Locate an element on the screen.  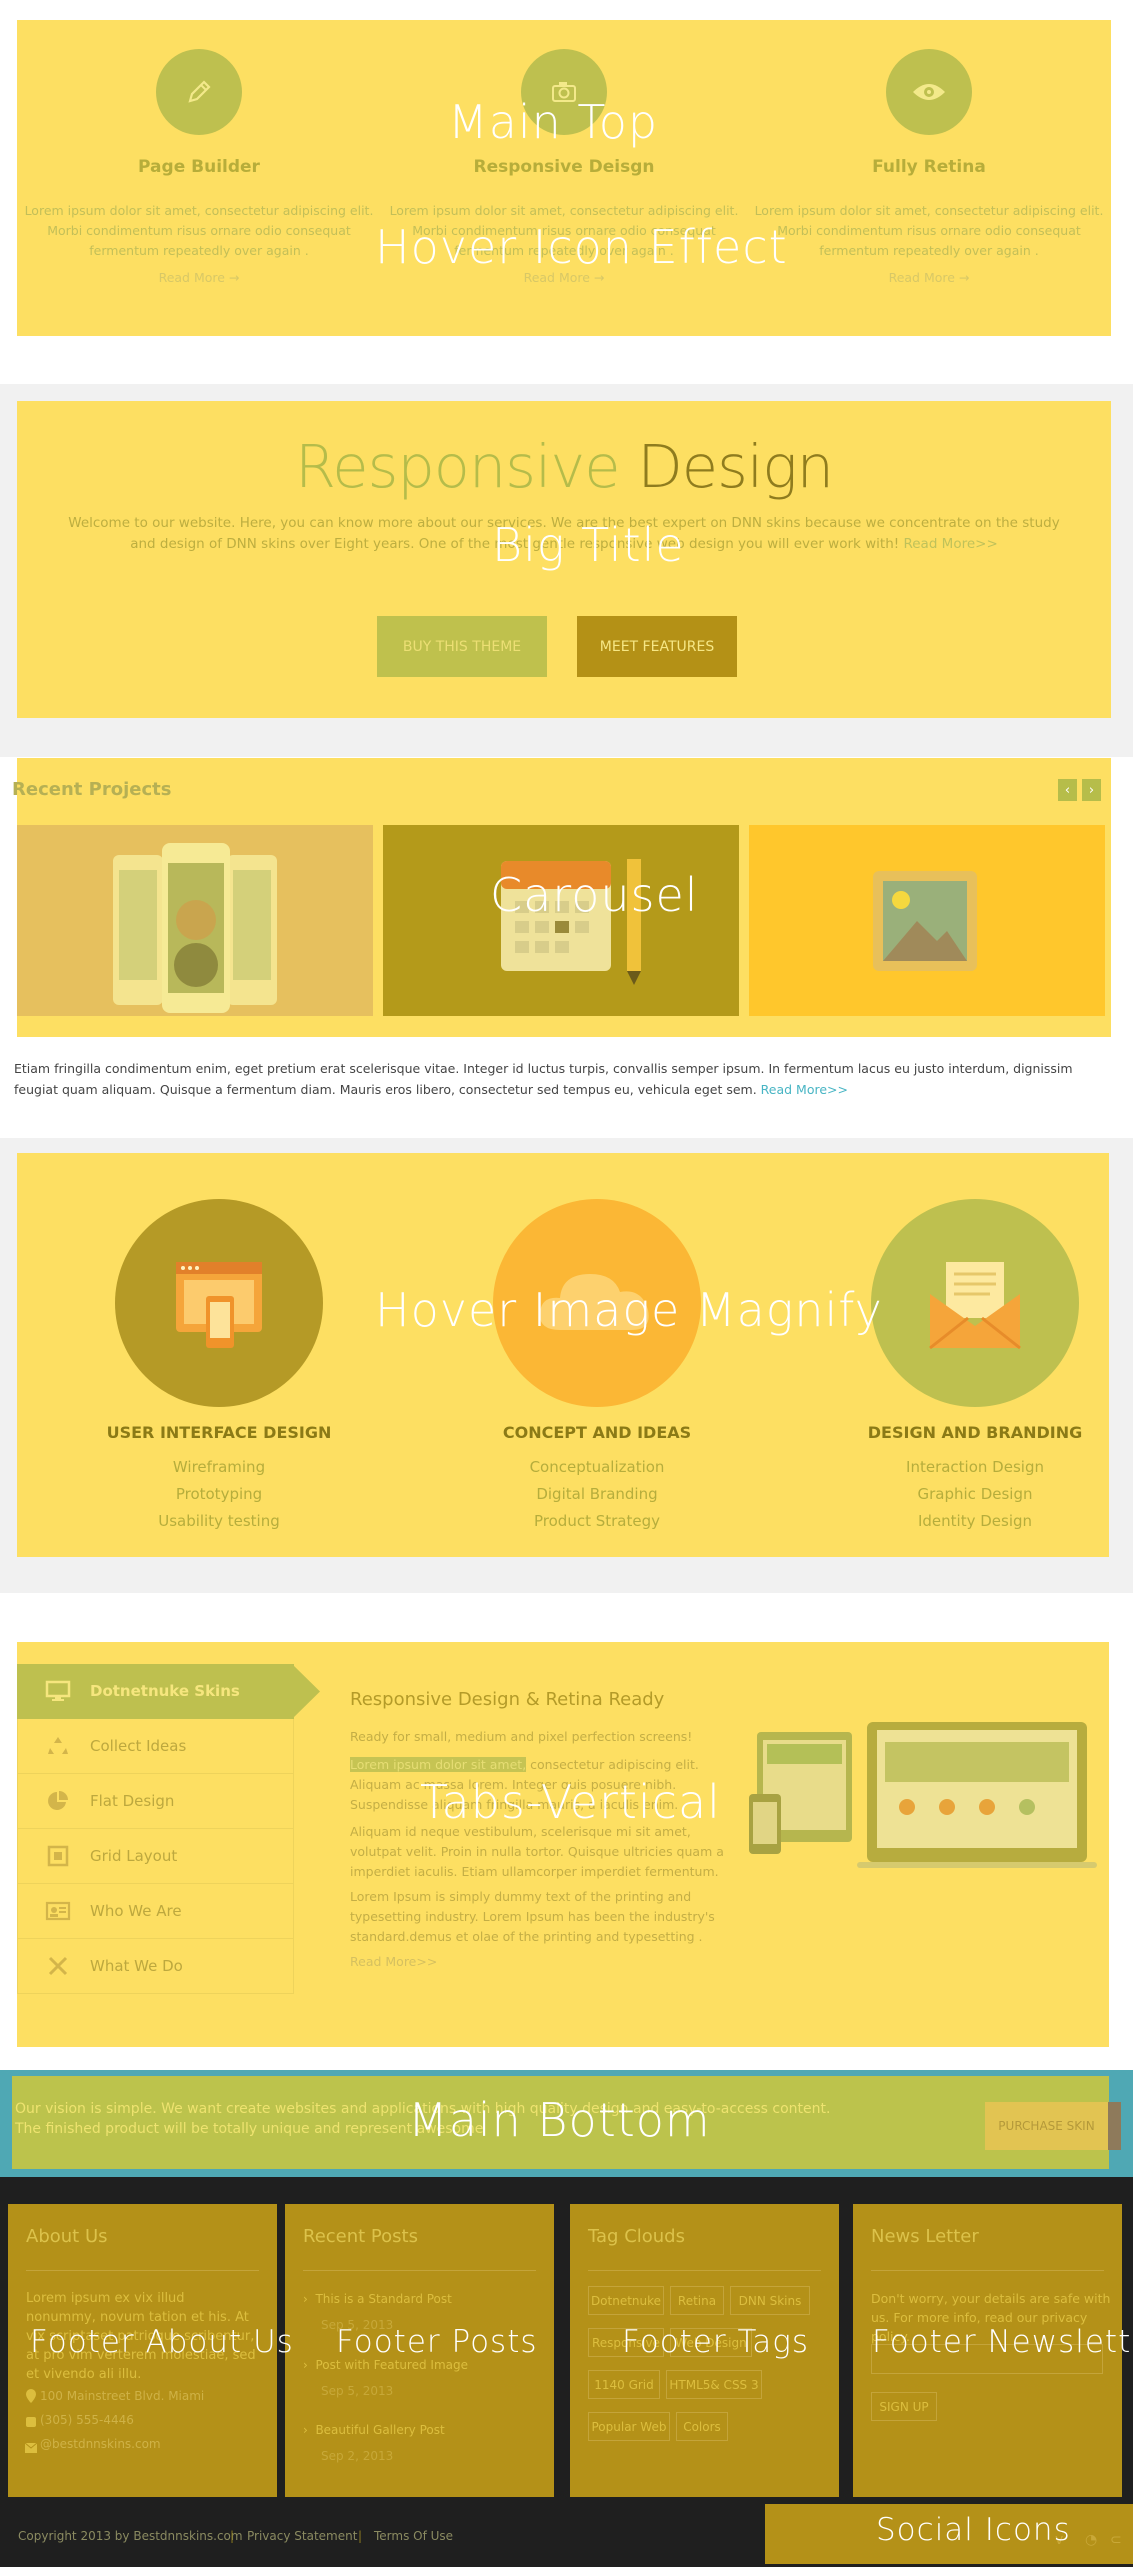
cloud-icon is located at coordinates (597, 1303).